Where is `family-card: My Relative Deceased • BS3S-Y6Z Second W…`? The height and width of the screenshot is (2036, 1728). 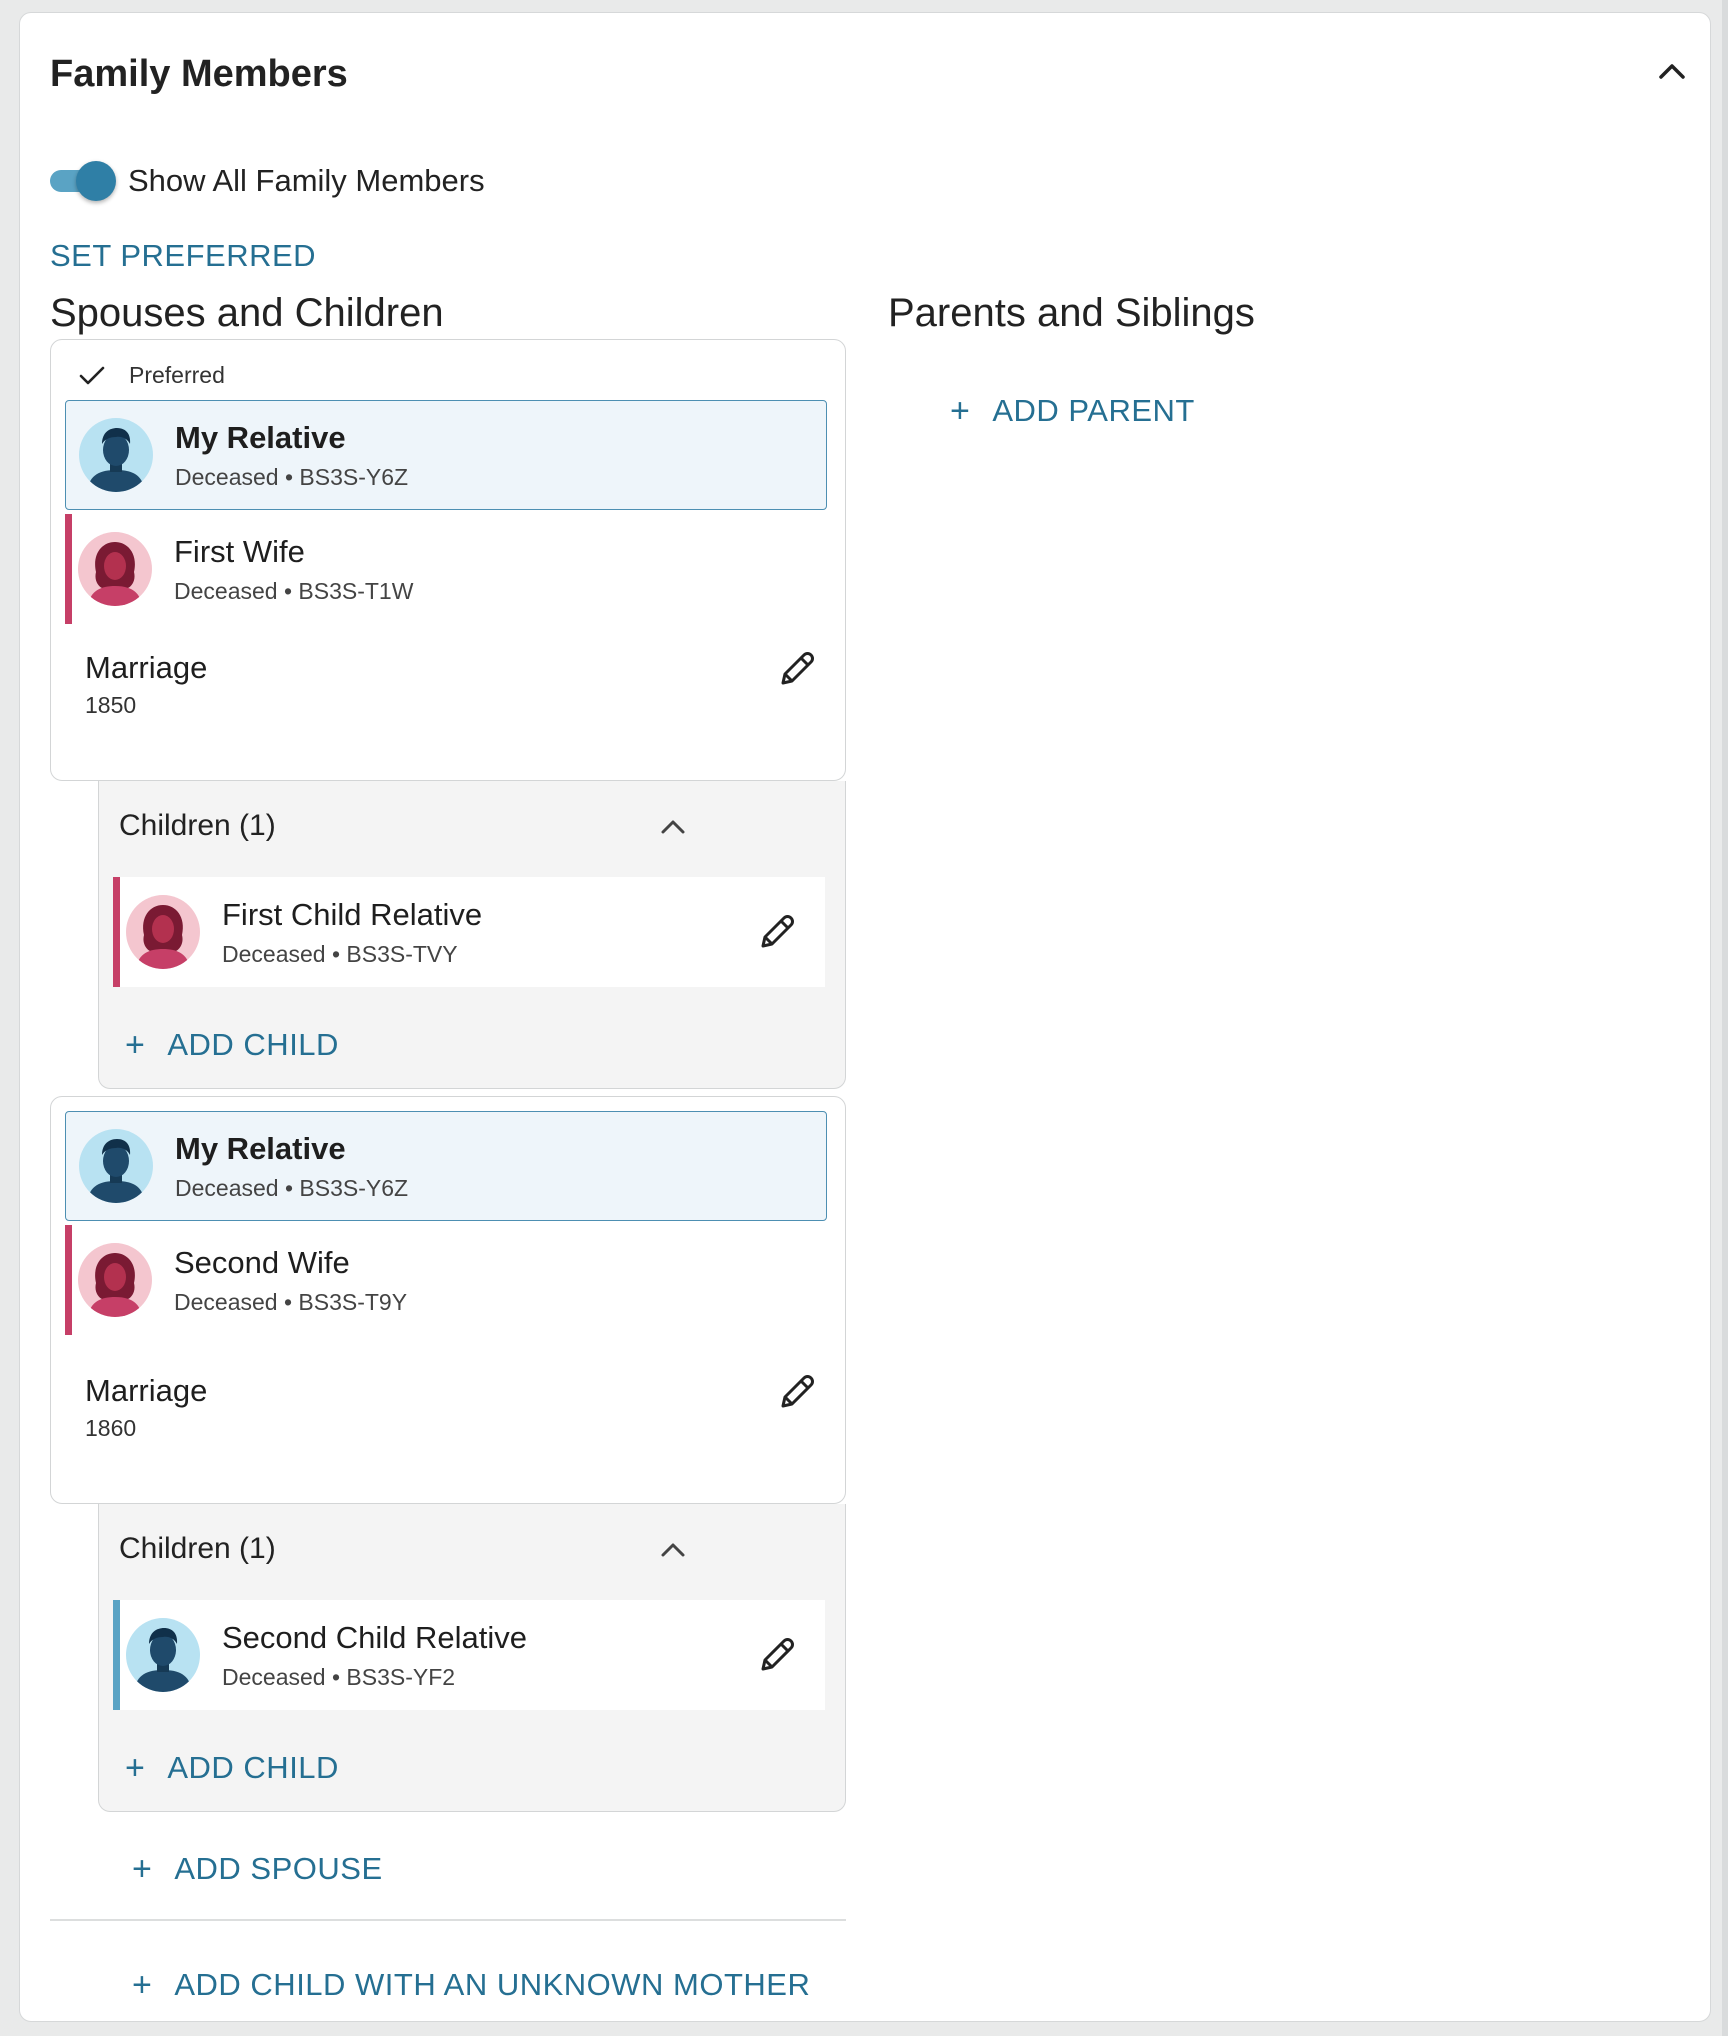
family-card: My Relative Deceased • BS3S-Y6Z Second W… is located at coordinates (448, 1300).